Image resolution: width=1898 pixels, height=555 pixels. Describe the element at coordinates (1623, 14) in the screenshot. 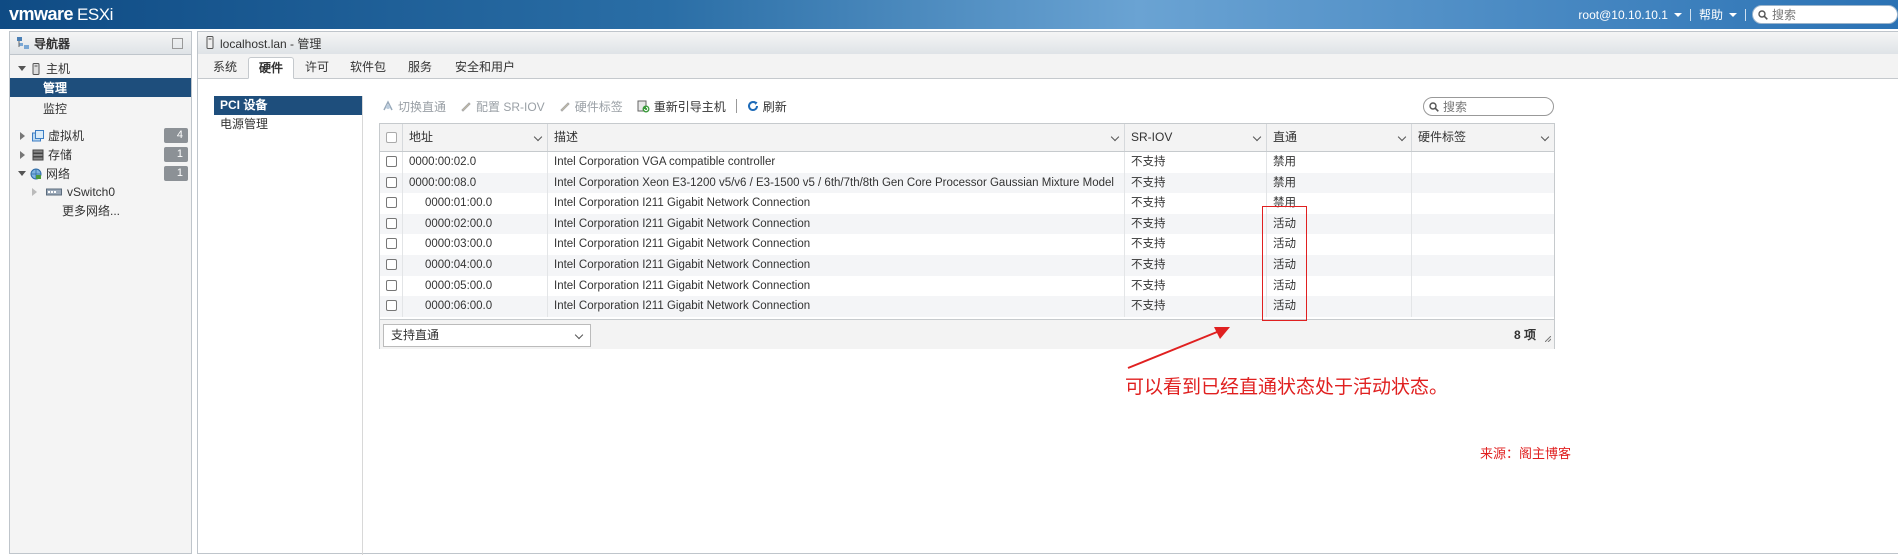

I see `user-label: root@10.10.10.1` at that location.